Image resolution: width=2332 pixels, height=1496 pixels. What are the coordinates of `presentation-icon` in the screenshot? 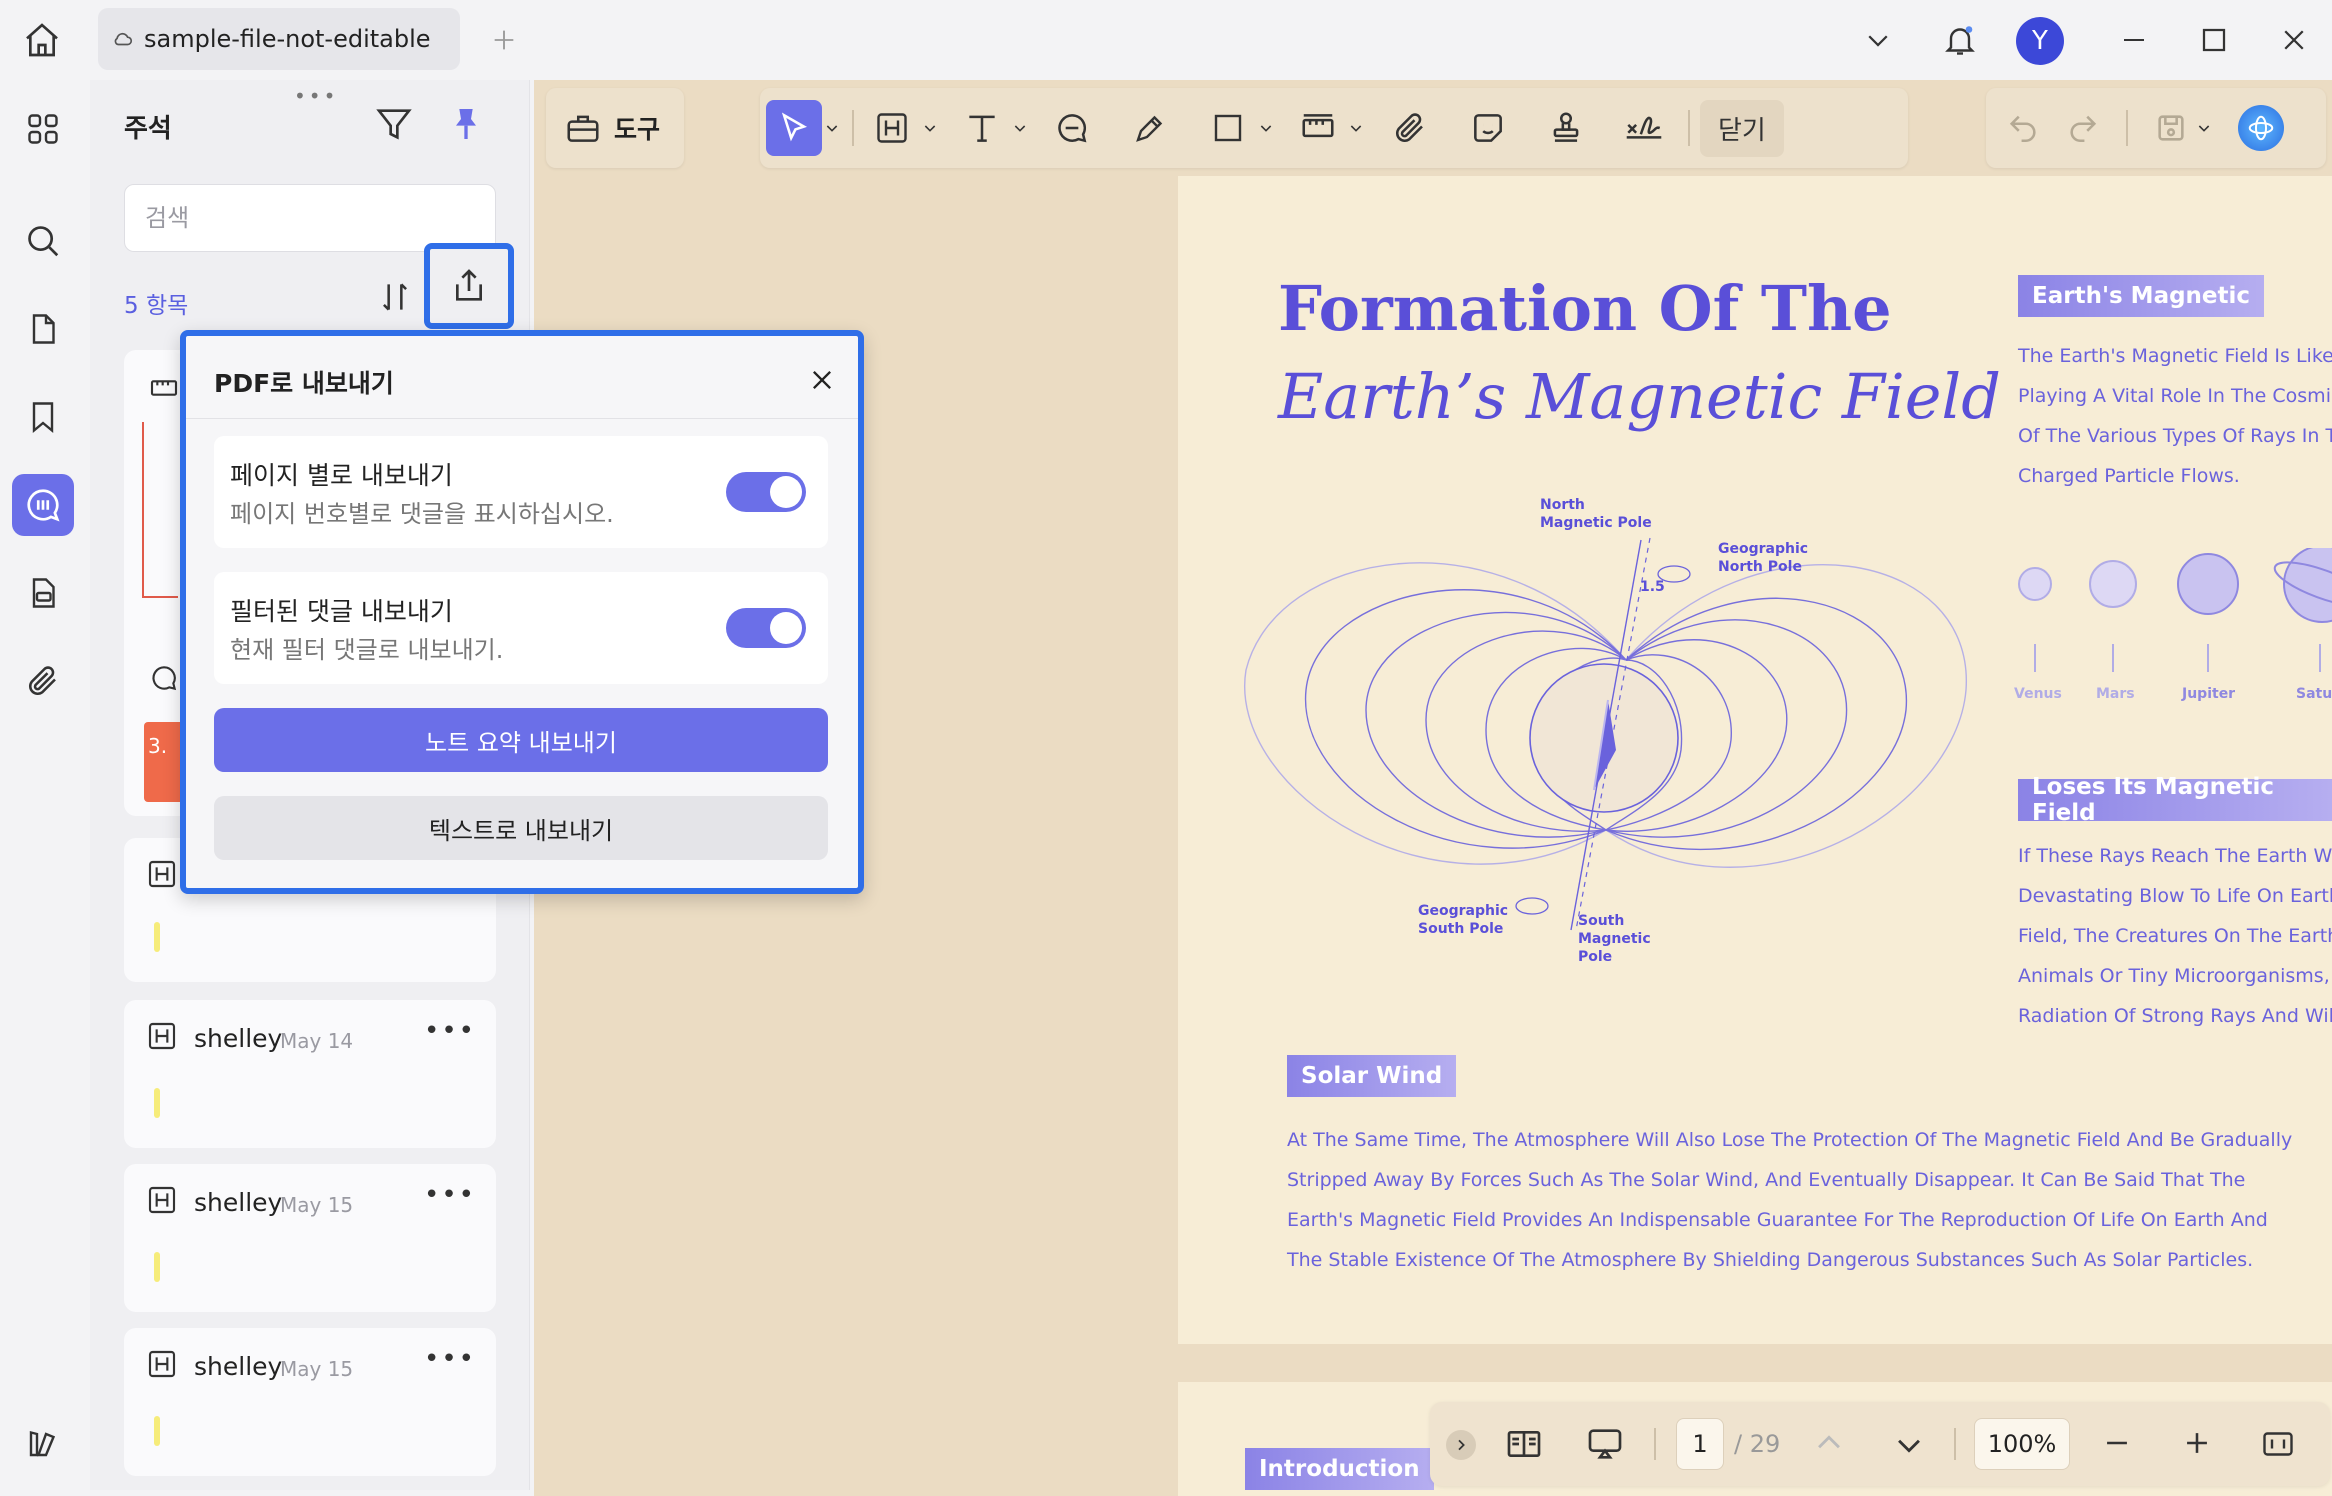 It's located at (1605, 1444).